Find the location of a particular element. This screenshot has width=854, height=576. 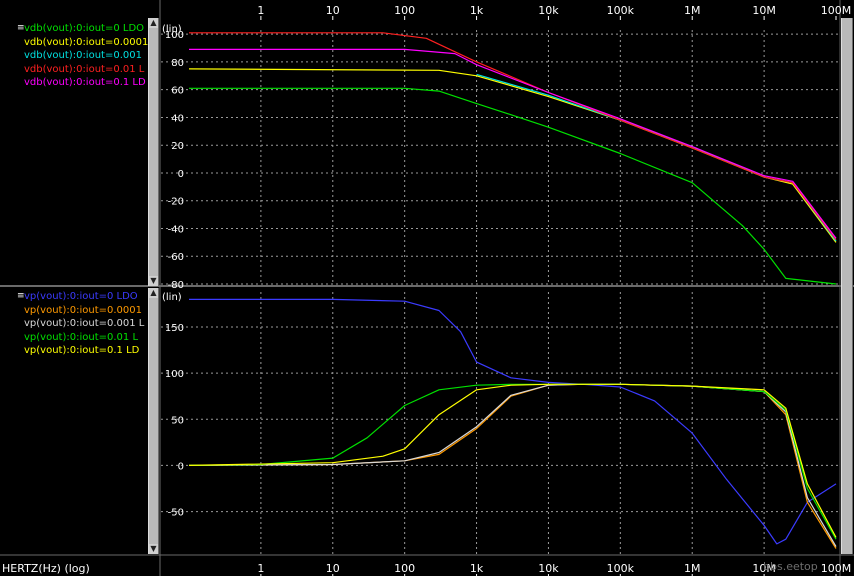

y-tick-label: -50 is located at coordinates (176, 513).